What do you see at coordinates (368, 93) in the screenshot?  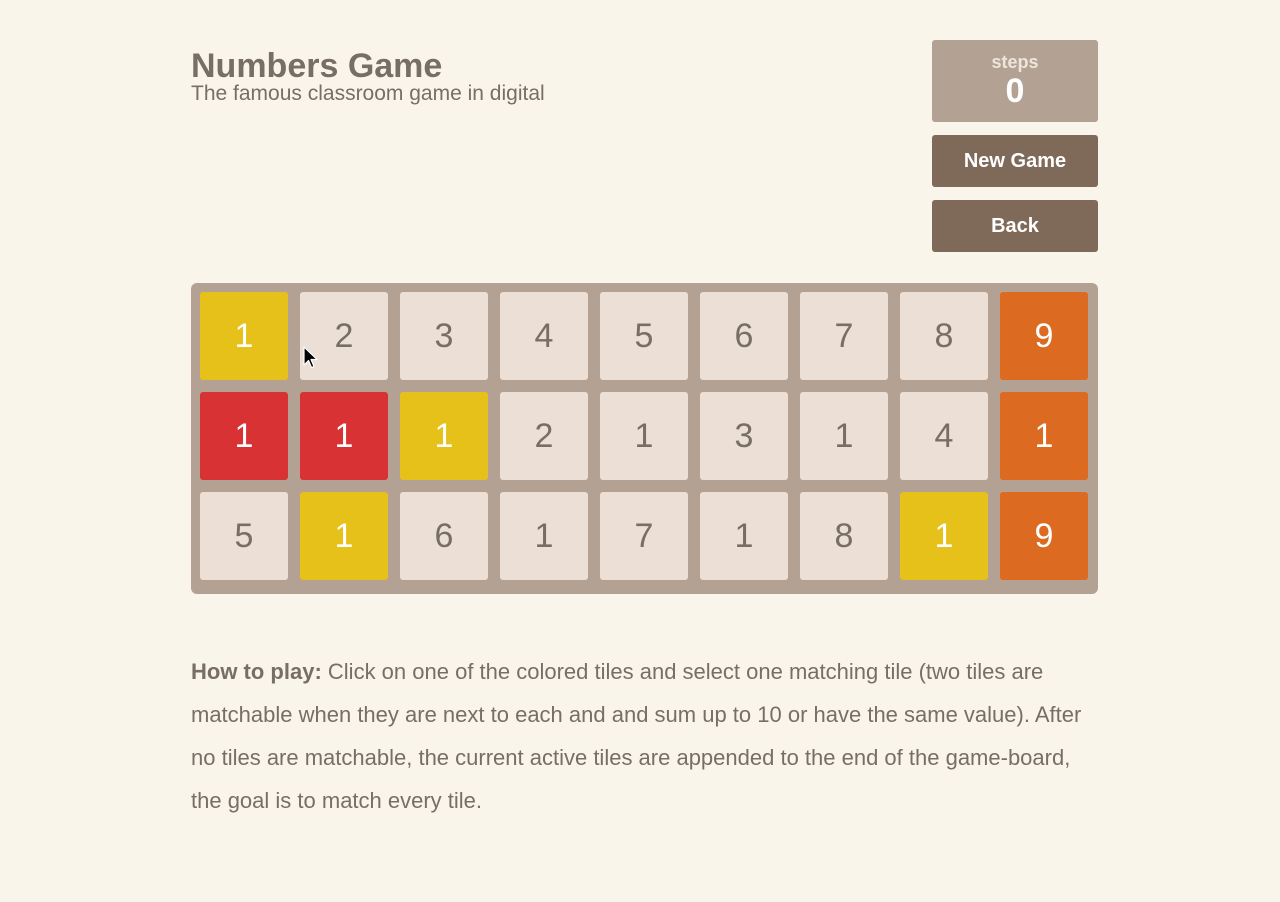 I see `page-subtitle: The famous classroom game in digital` at bounding box center [368, 93].